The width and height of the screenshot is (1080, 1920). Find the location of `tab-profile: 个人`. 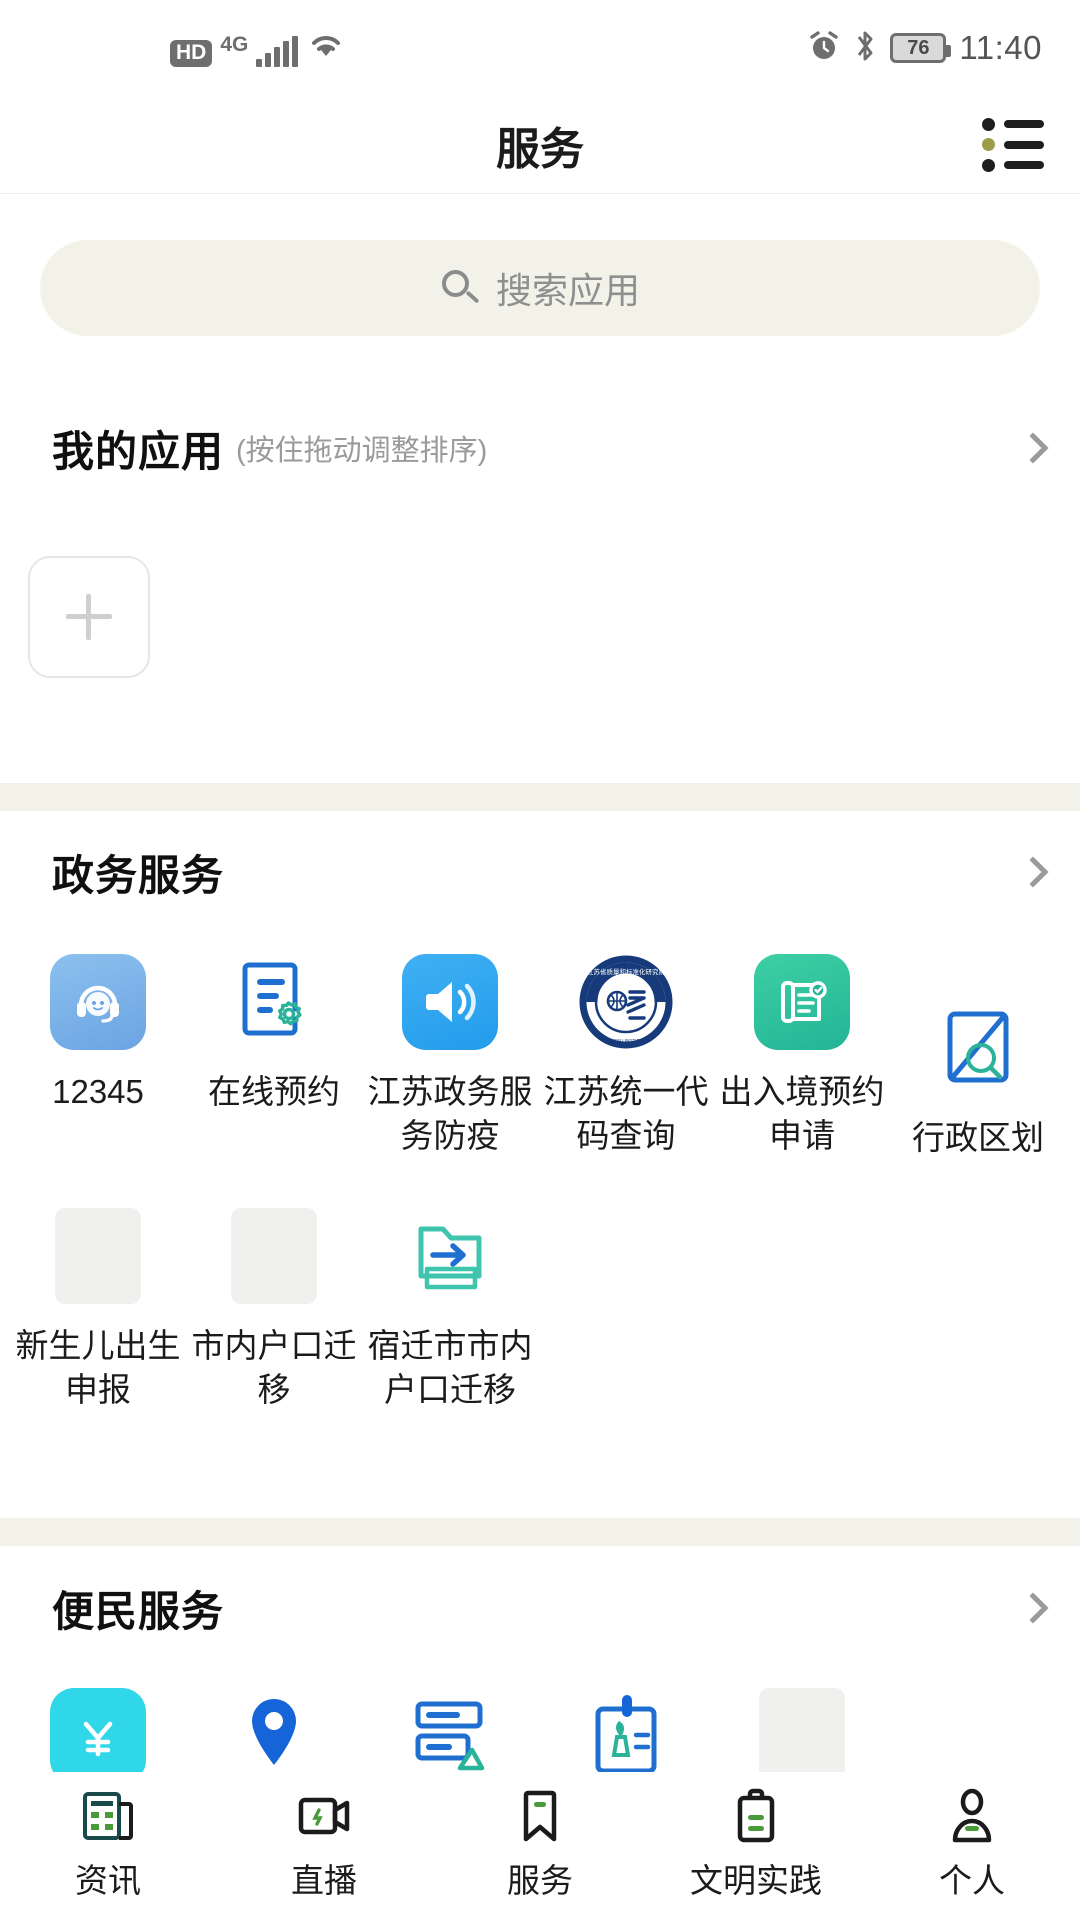

tab-profile: 个人 is located at coordinates (972, 1844).